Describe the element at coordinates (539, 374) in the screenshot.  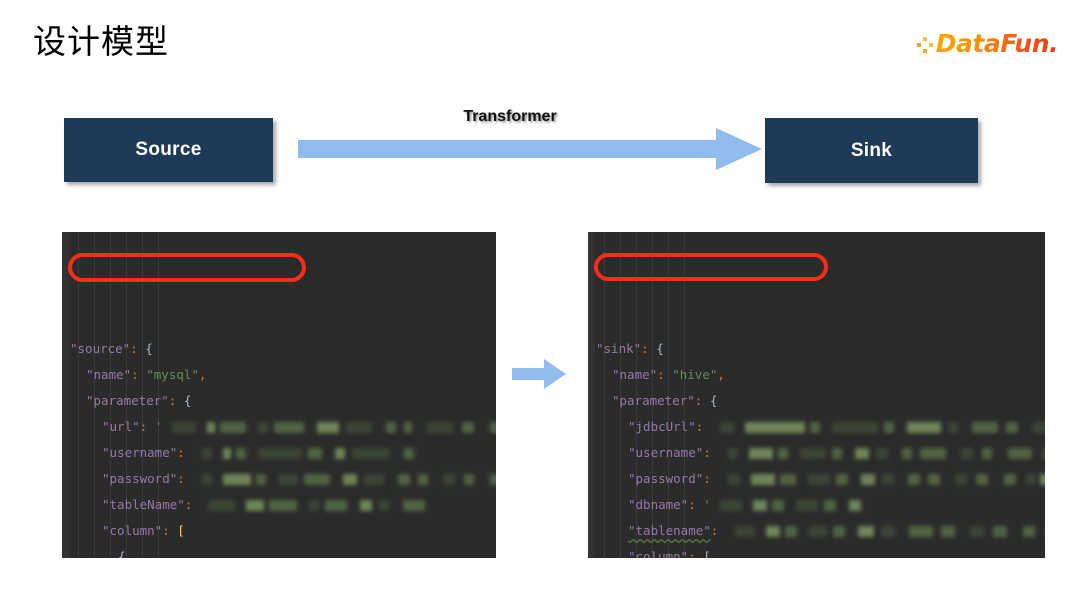
I see `code-flow-arrow-icon` at that location.